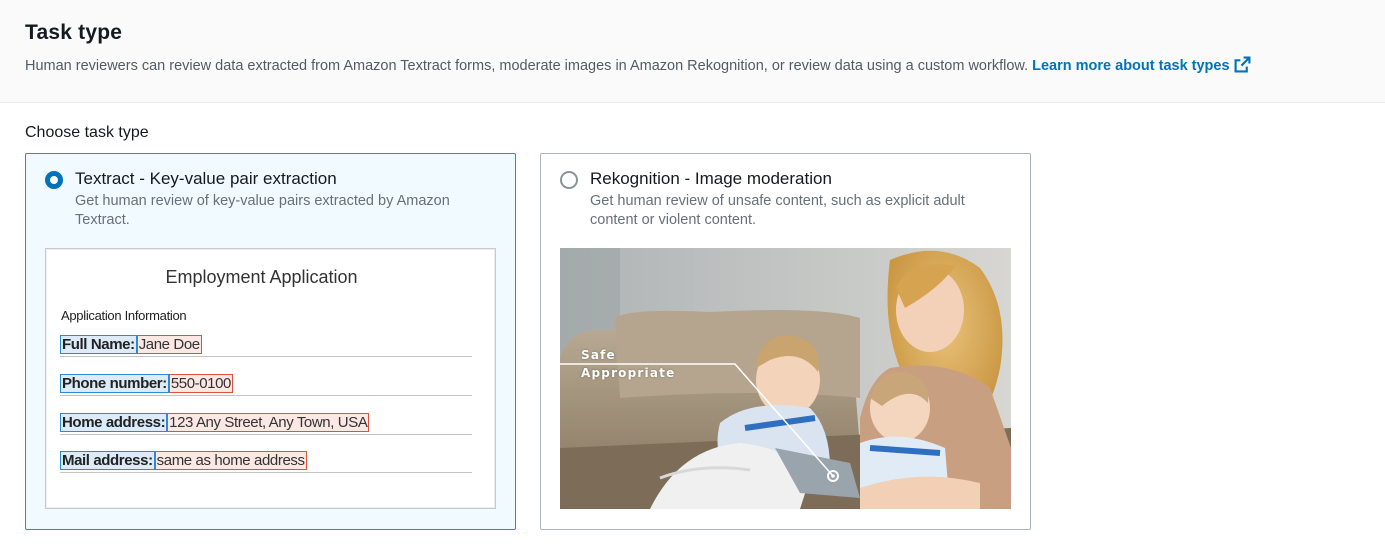 The height and width of the screenshot is (552, 1385). Describe the element at coordinates (711, 178) in the screenshot. I see `tile-title-rekognition: Rekognition - Image moderation` at that location.